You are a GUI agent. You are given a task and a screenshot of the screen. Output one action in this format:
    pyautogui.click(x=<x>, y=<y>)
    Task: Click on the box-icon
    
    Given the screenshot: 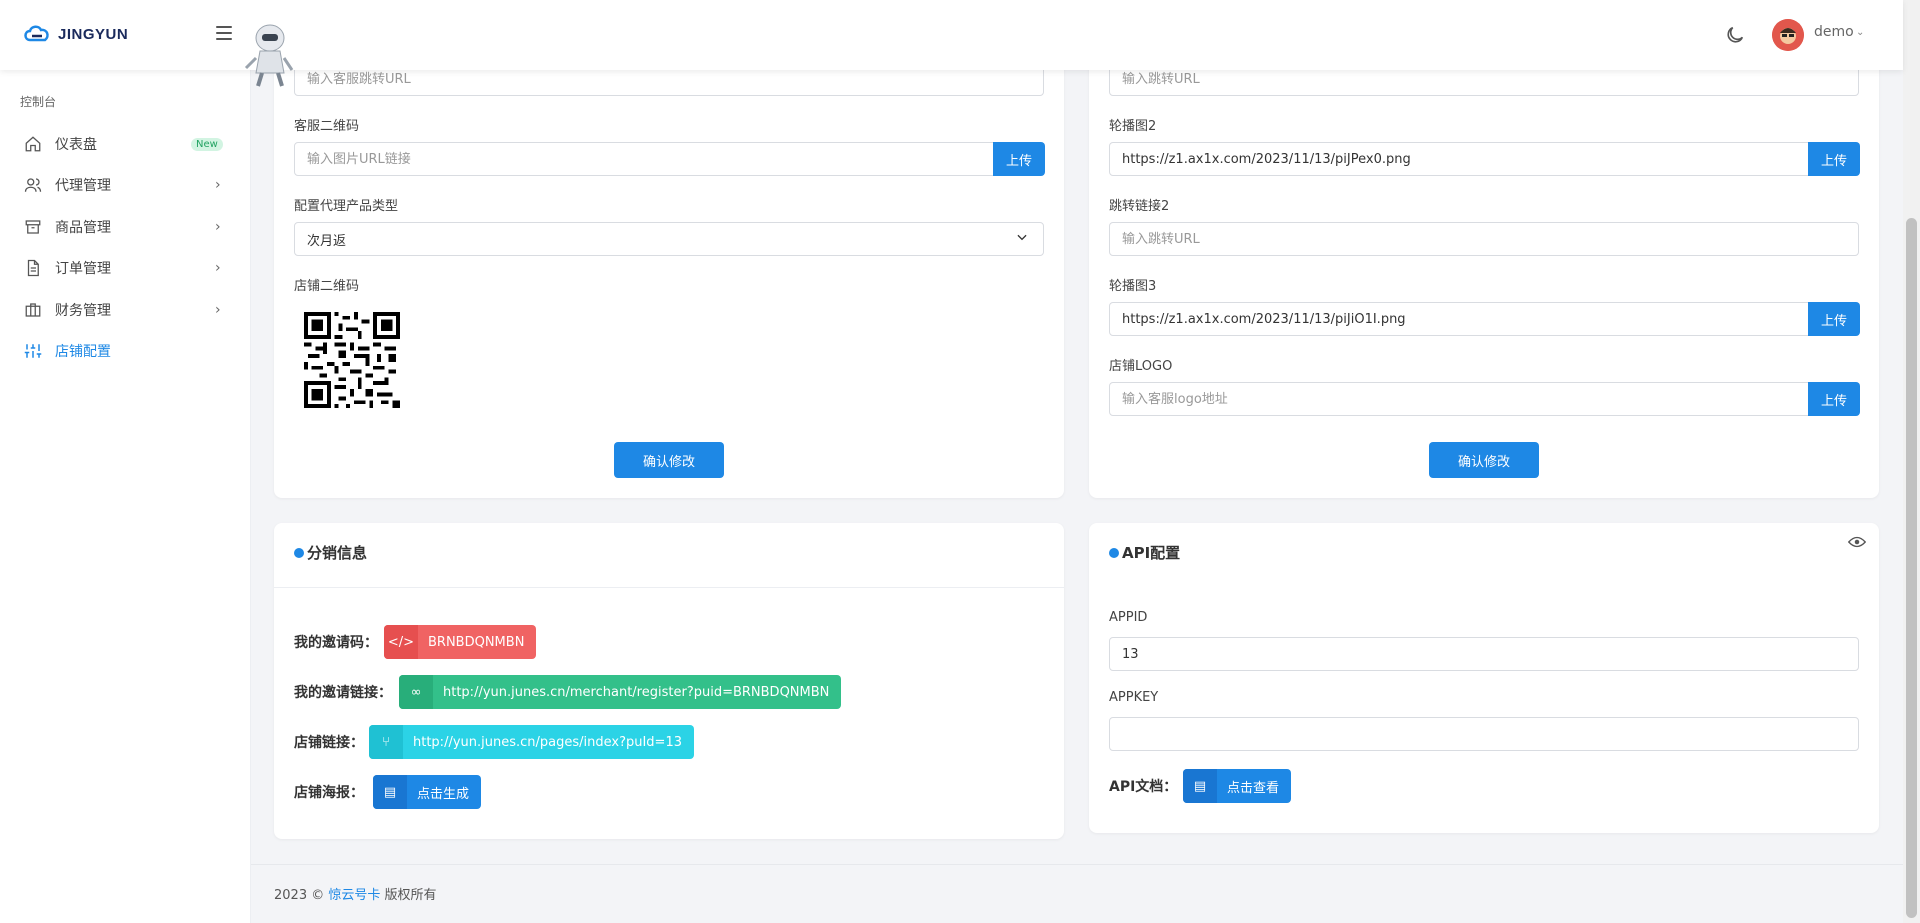 What is the action you would take?
    pyautogui.click(x=33, y=227)
    